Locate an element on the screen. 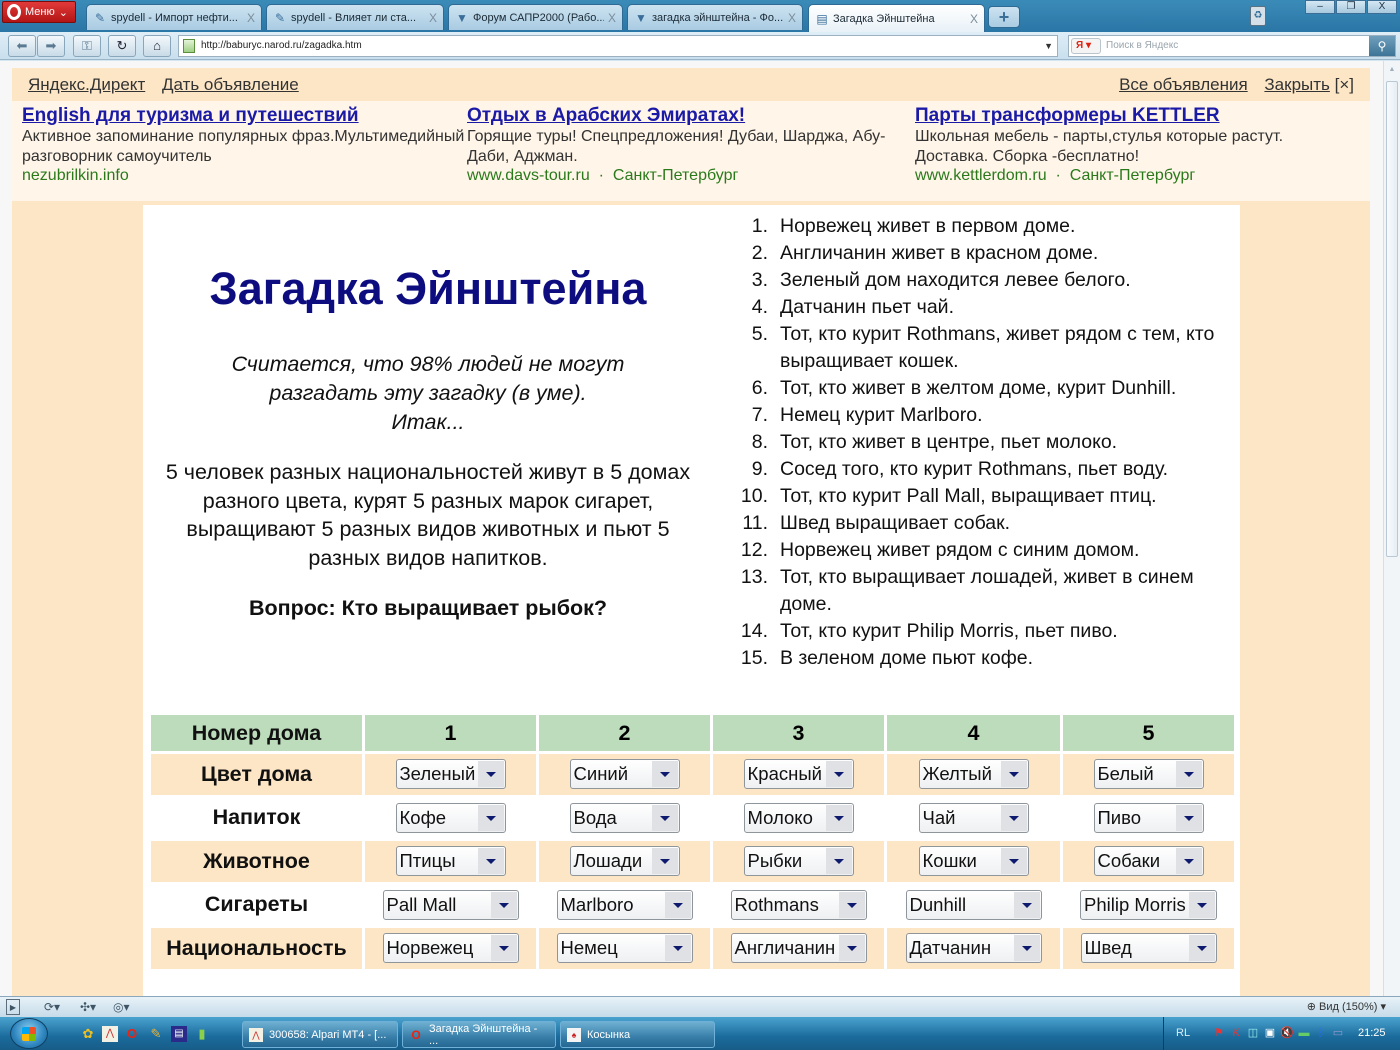 The height and width of the screenshot is (1050, 1400). house-4-select: Чай is located at coordinates (973, 817).